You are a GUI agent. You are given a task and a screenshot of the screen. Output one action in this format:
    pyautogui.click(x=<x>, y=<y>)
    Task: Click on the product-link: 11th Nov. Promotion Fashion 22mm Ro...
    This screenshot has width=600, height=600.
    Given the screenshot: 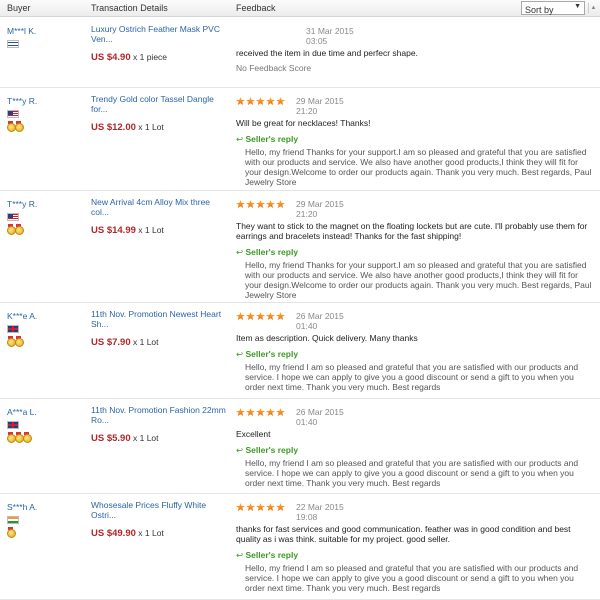 What is the action you would take?
    pyautogui.click(x=159, y=415)
    